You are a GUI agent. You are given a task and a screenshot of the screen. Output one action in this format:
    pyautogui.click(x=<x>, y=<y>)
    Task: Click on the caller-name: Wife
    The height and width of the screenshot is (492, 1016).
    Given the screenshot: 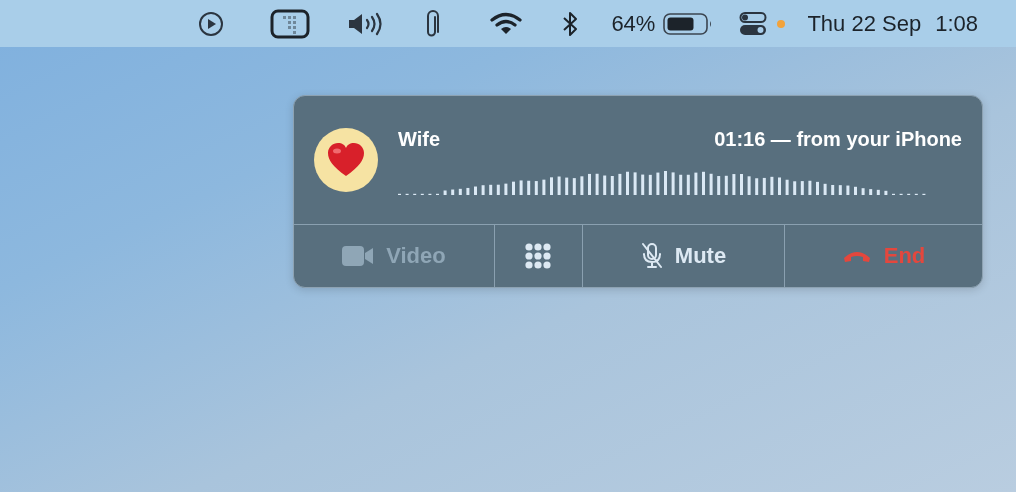 What is the action you would take?
    pyautogui.click(x=419, y=139)
    